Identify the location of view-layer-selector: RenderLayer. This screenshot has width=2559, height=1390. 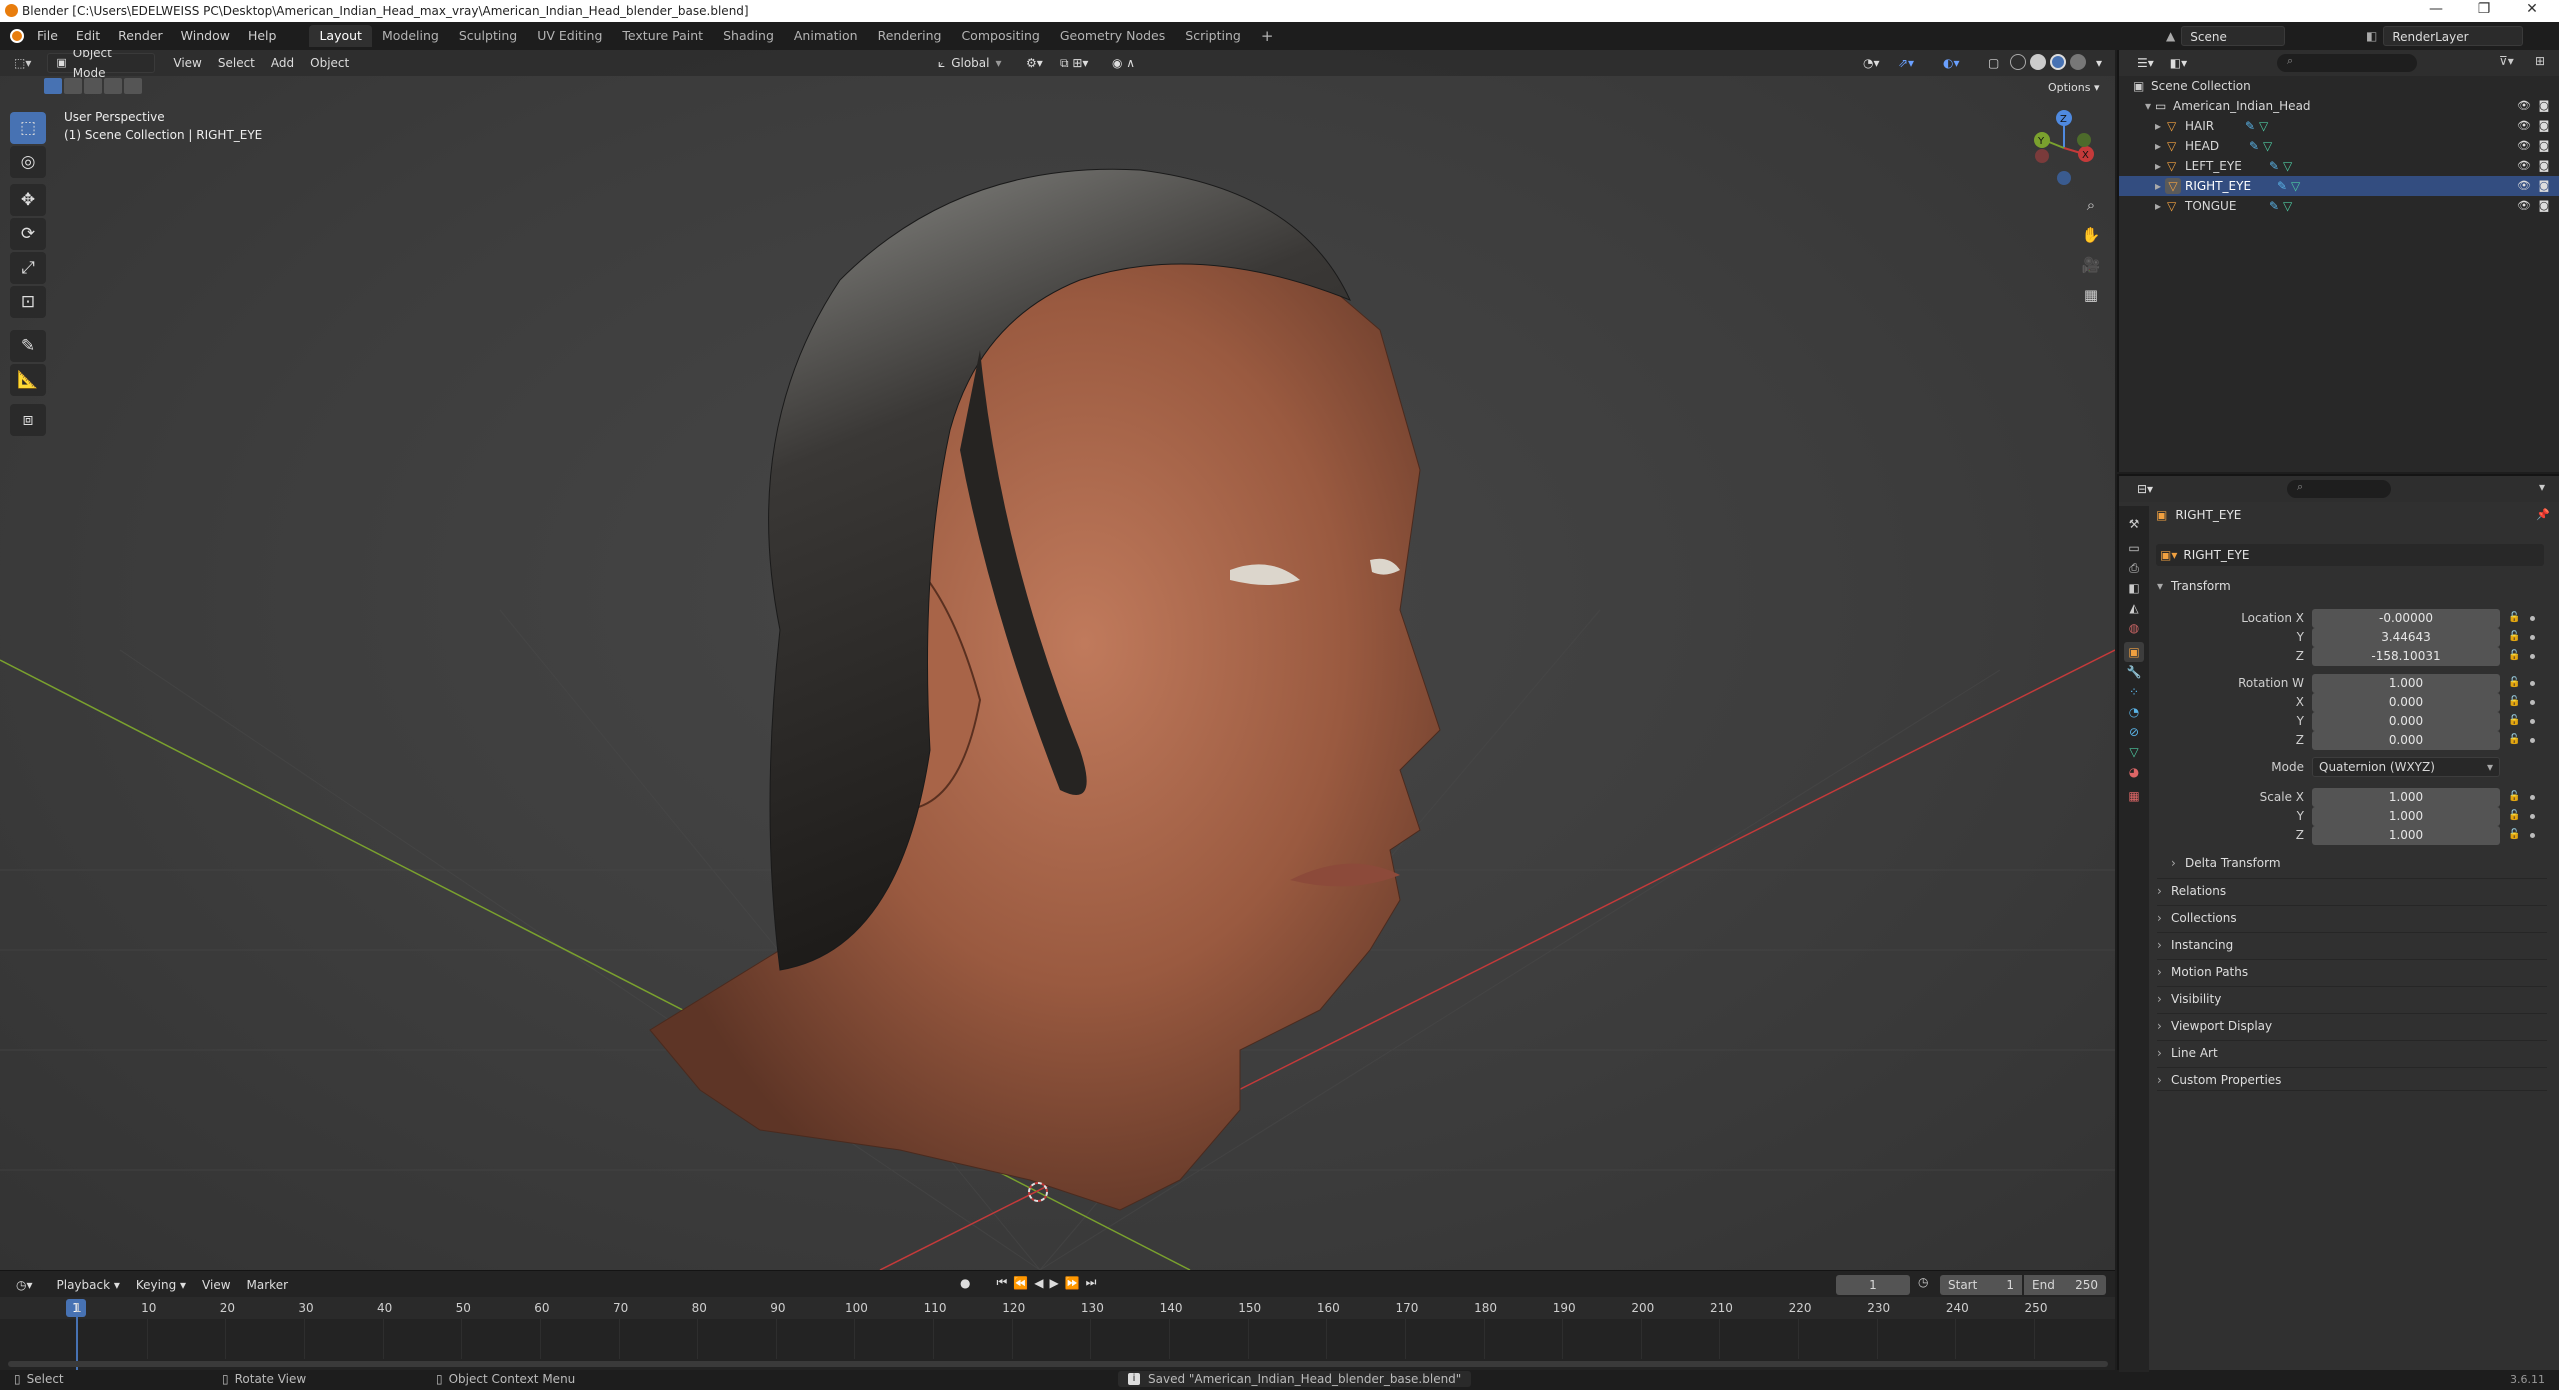
(2453, 36).